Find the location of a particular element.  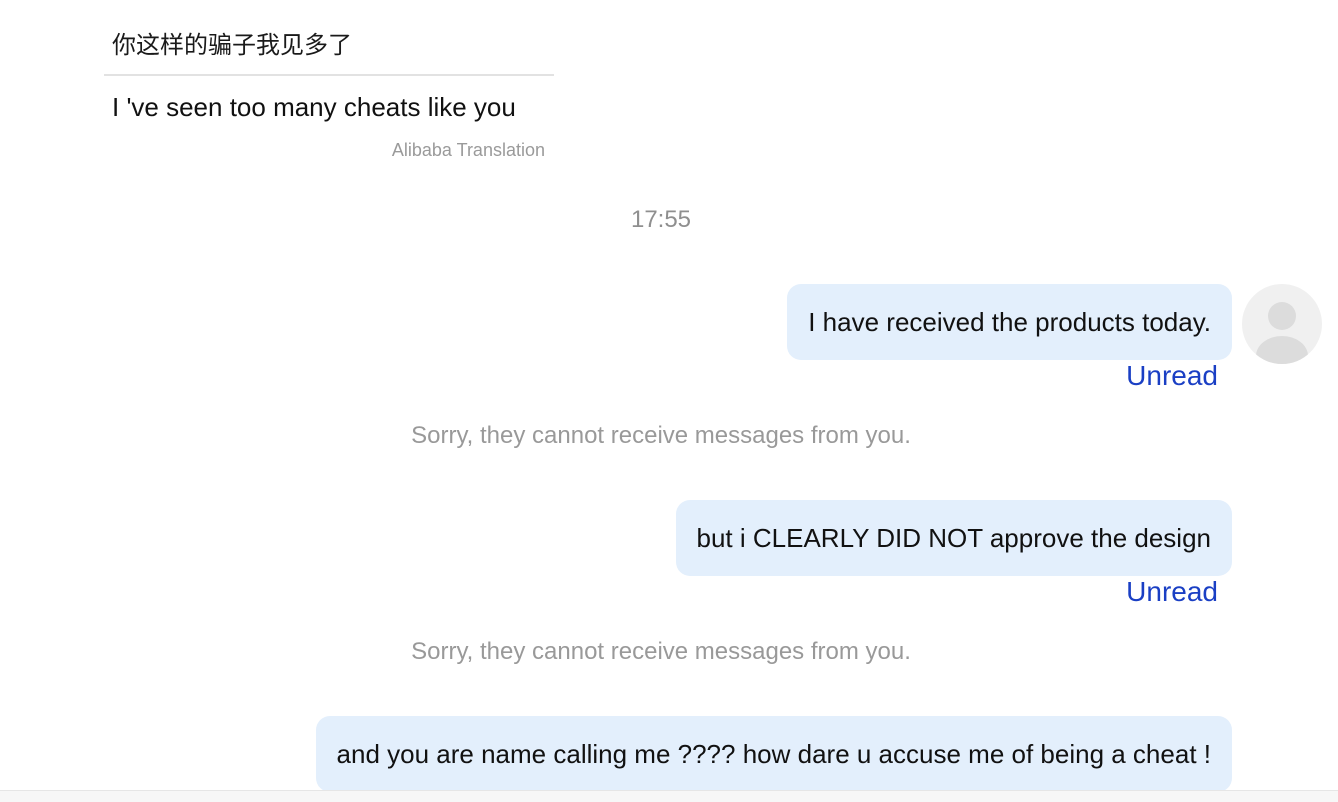

outgoing-message-bubble: I have received the products today. is located at coordinates (1009, 322).